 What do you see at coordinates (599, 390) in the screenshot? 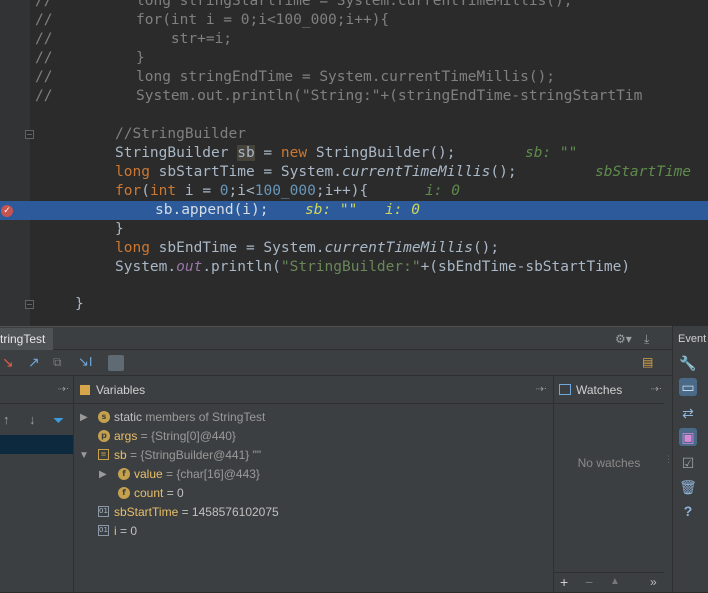
I see `watches-title: Watches` at bounding box center [599, 390].